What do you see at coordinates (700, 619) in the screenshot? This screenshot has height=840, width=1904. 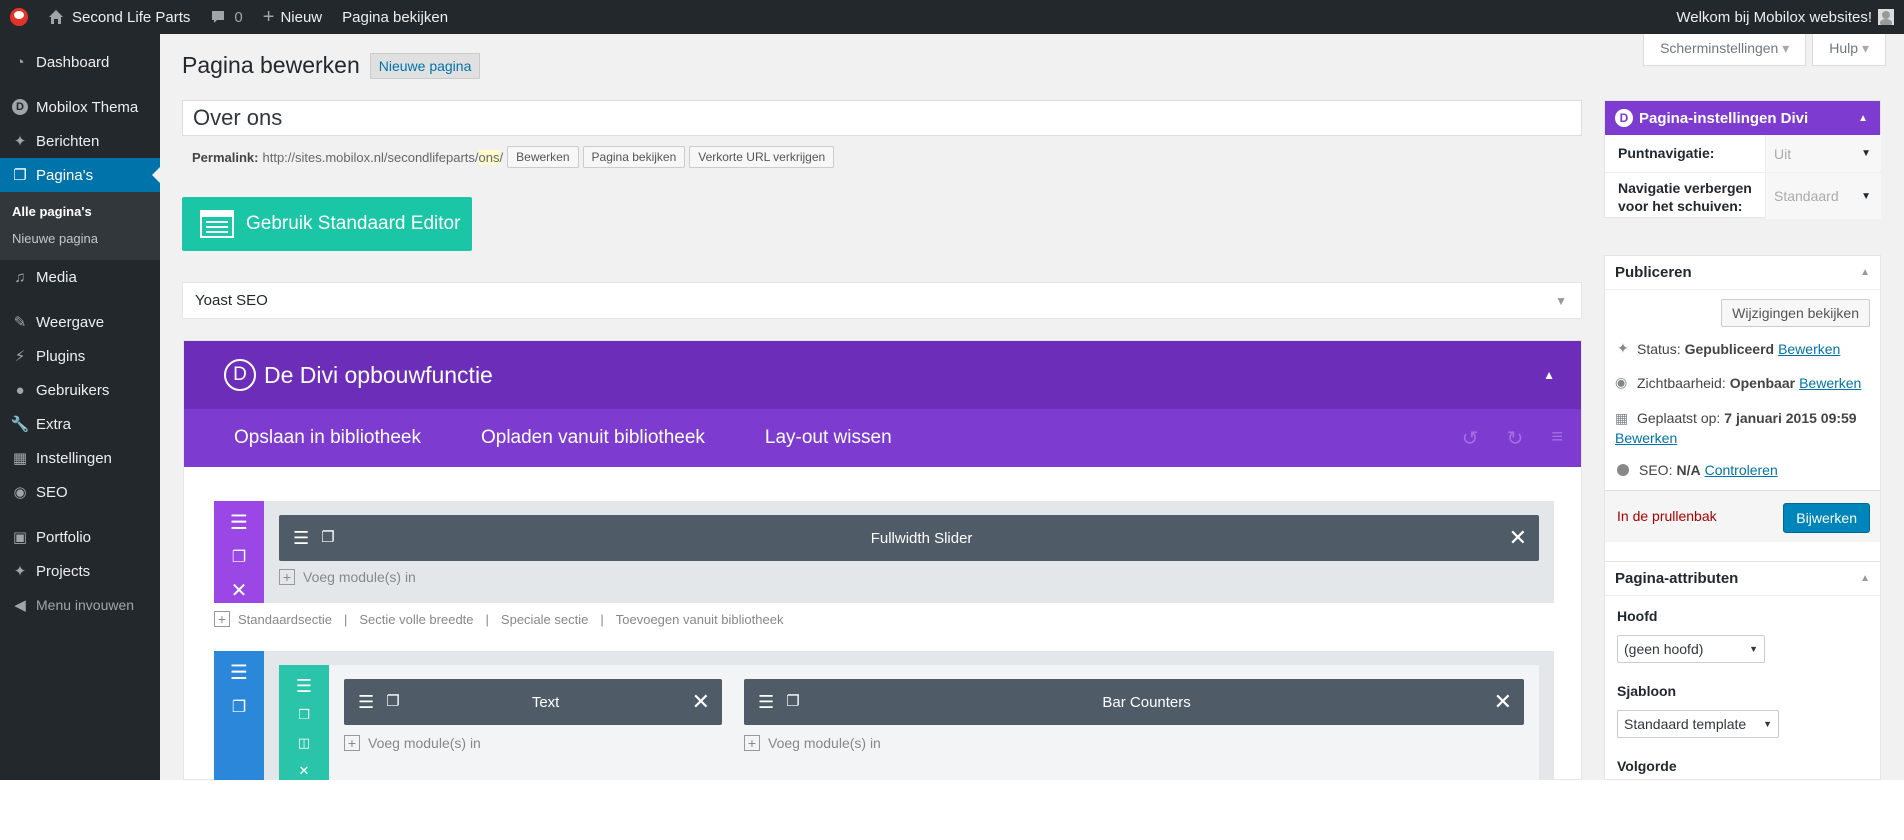 I see `add-from-library-link: Toevoegen vanuit bibliotheek` at bounding box center [700, 619].